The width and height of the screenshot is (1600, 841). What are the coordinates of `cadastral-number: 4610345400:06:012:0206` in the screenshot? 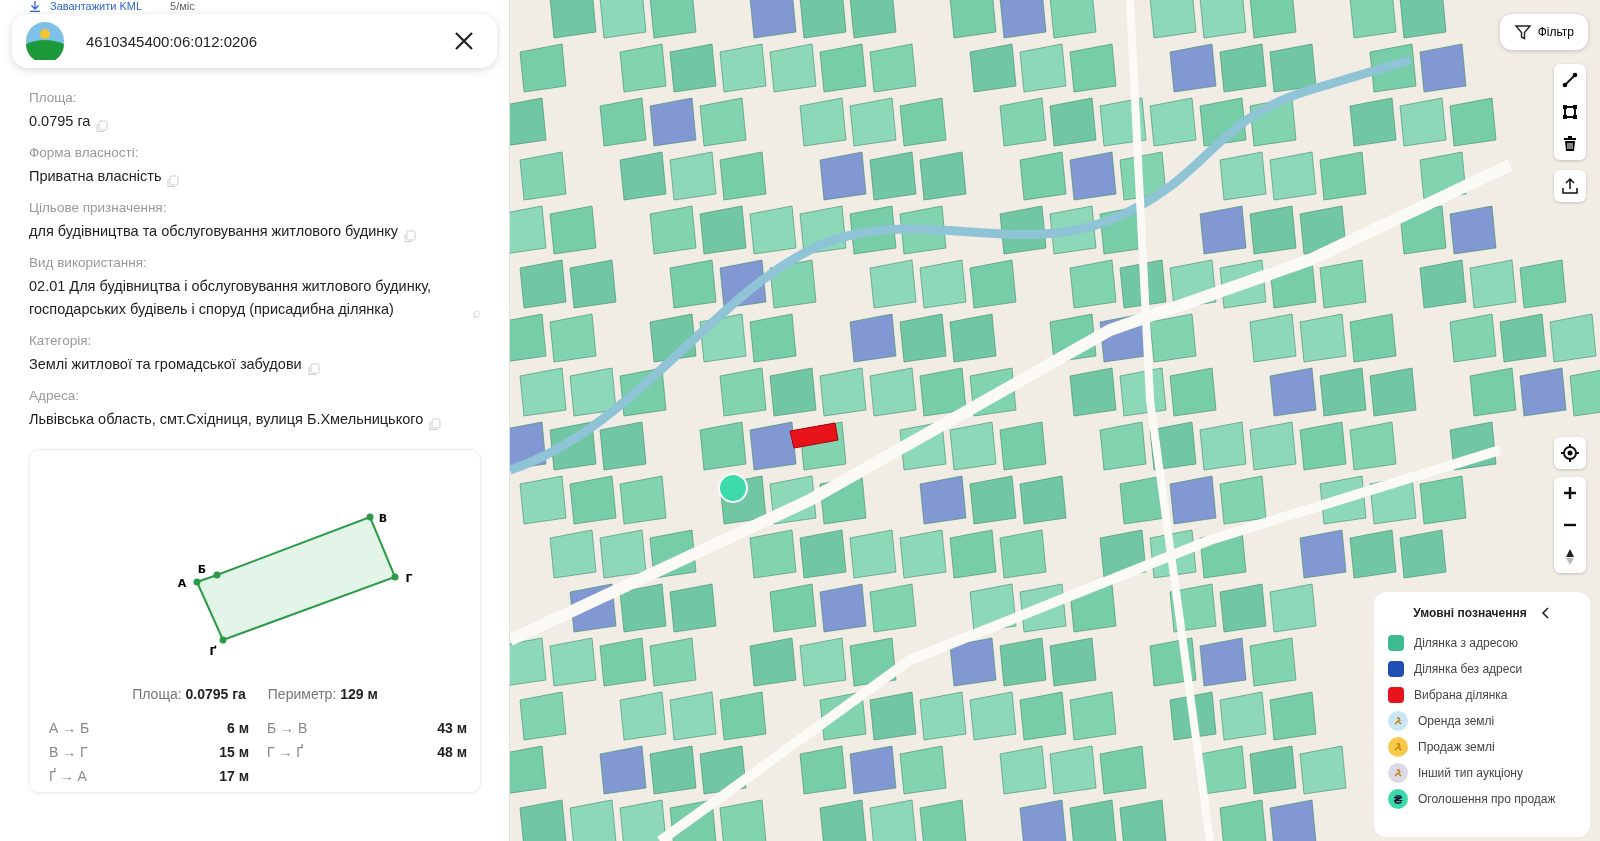 It's located at (172, 41).